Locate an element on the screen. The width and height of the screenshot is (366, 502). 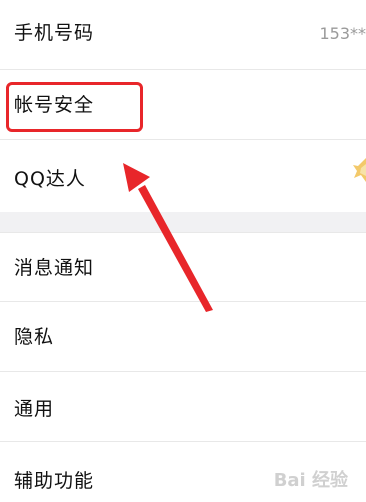
settings-item-qq-expert: QQ达人 is located at coordinates (183, 176).